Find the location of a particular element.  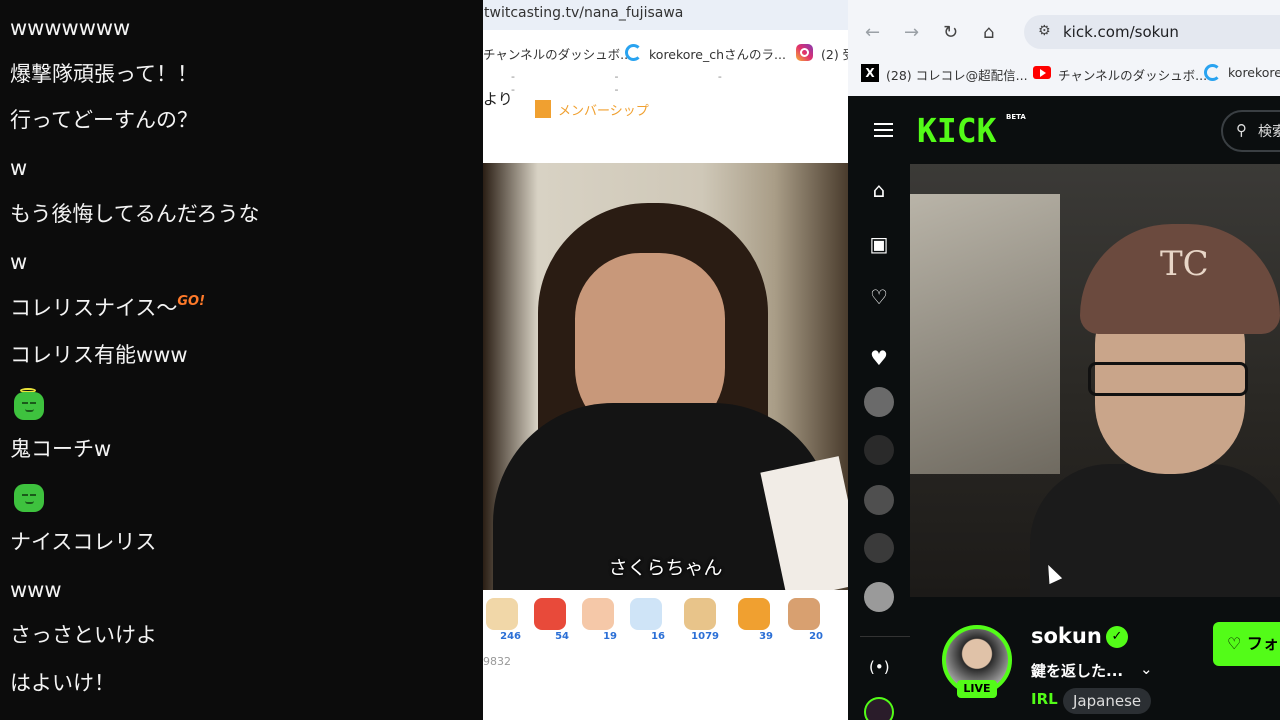

chat-message-text: コレリスナイス〜 is located at coordinates (94, 308).